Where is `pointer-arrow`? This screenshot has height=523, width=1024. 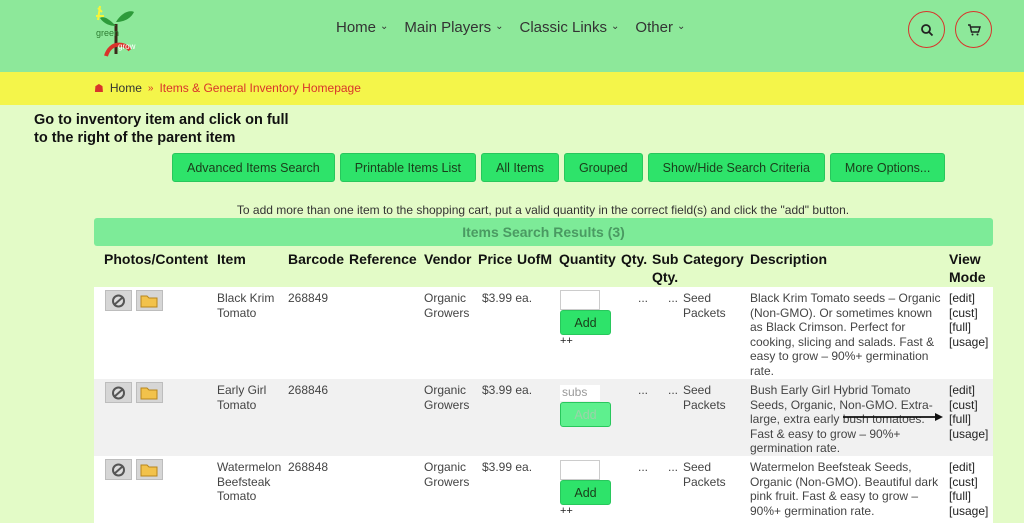 pointer-arrow is located at coordinates (893, 417).